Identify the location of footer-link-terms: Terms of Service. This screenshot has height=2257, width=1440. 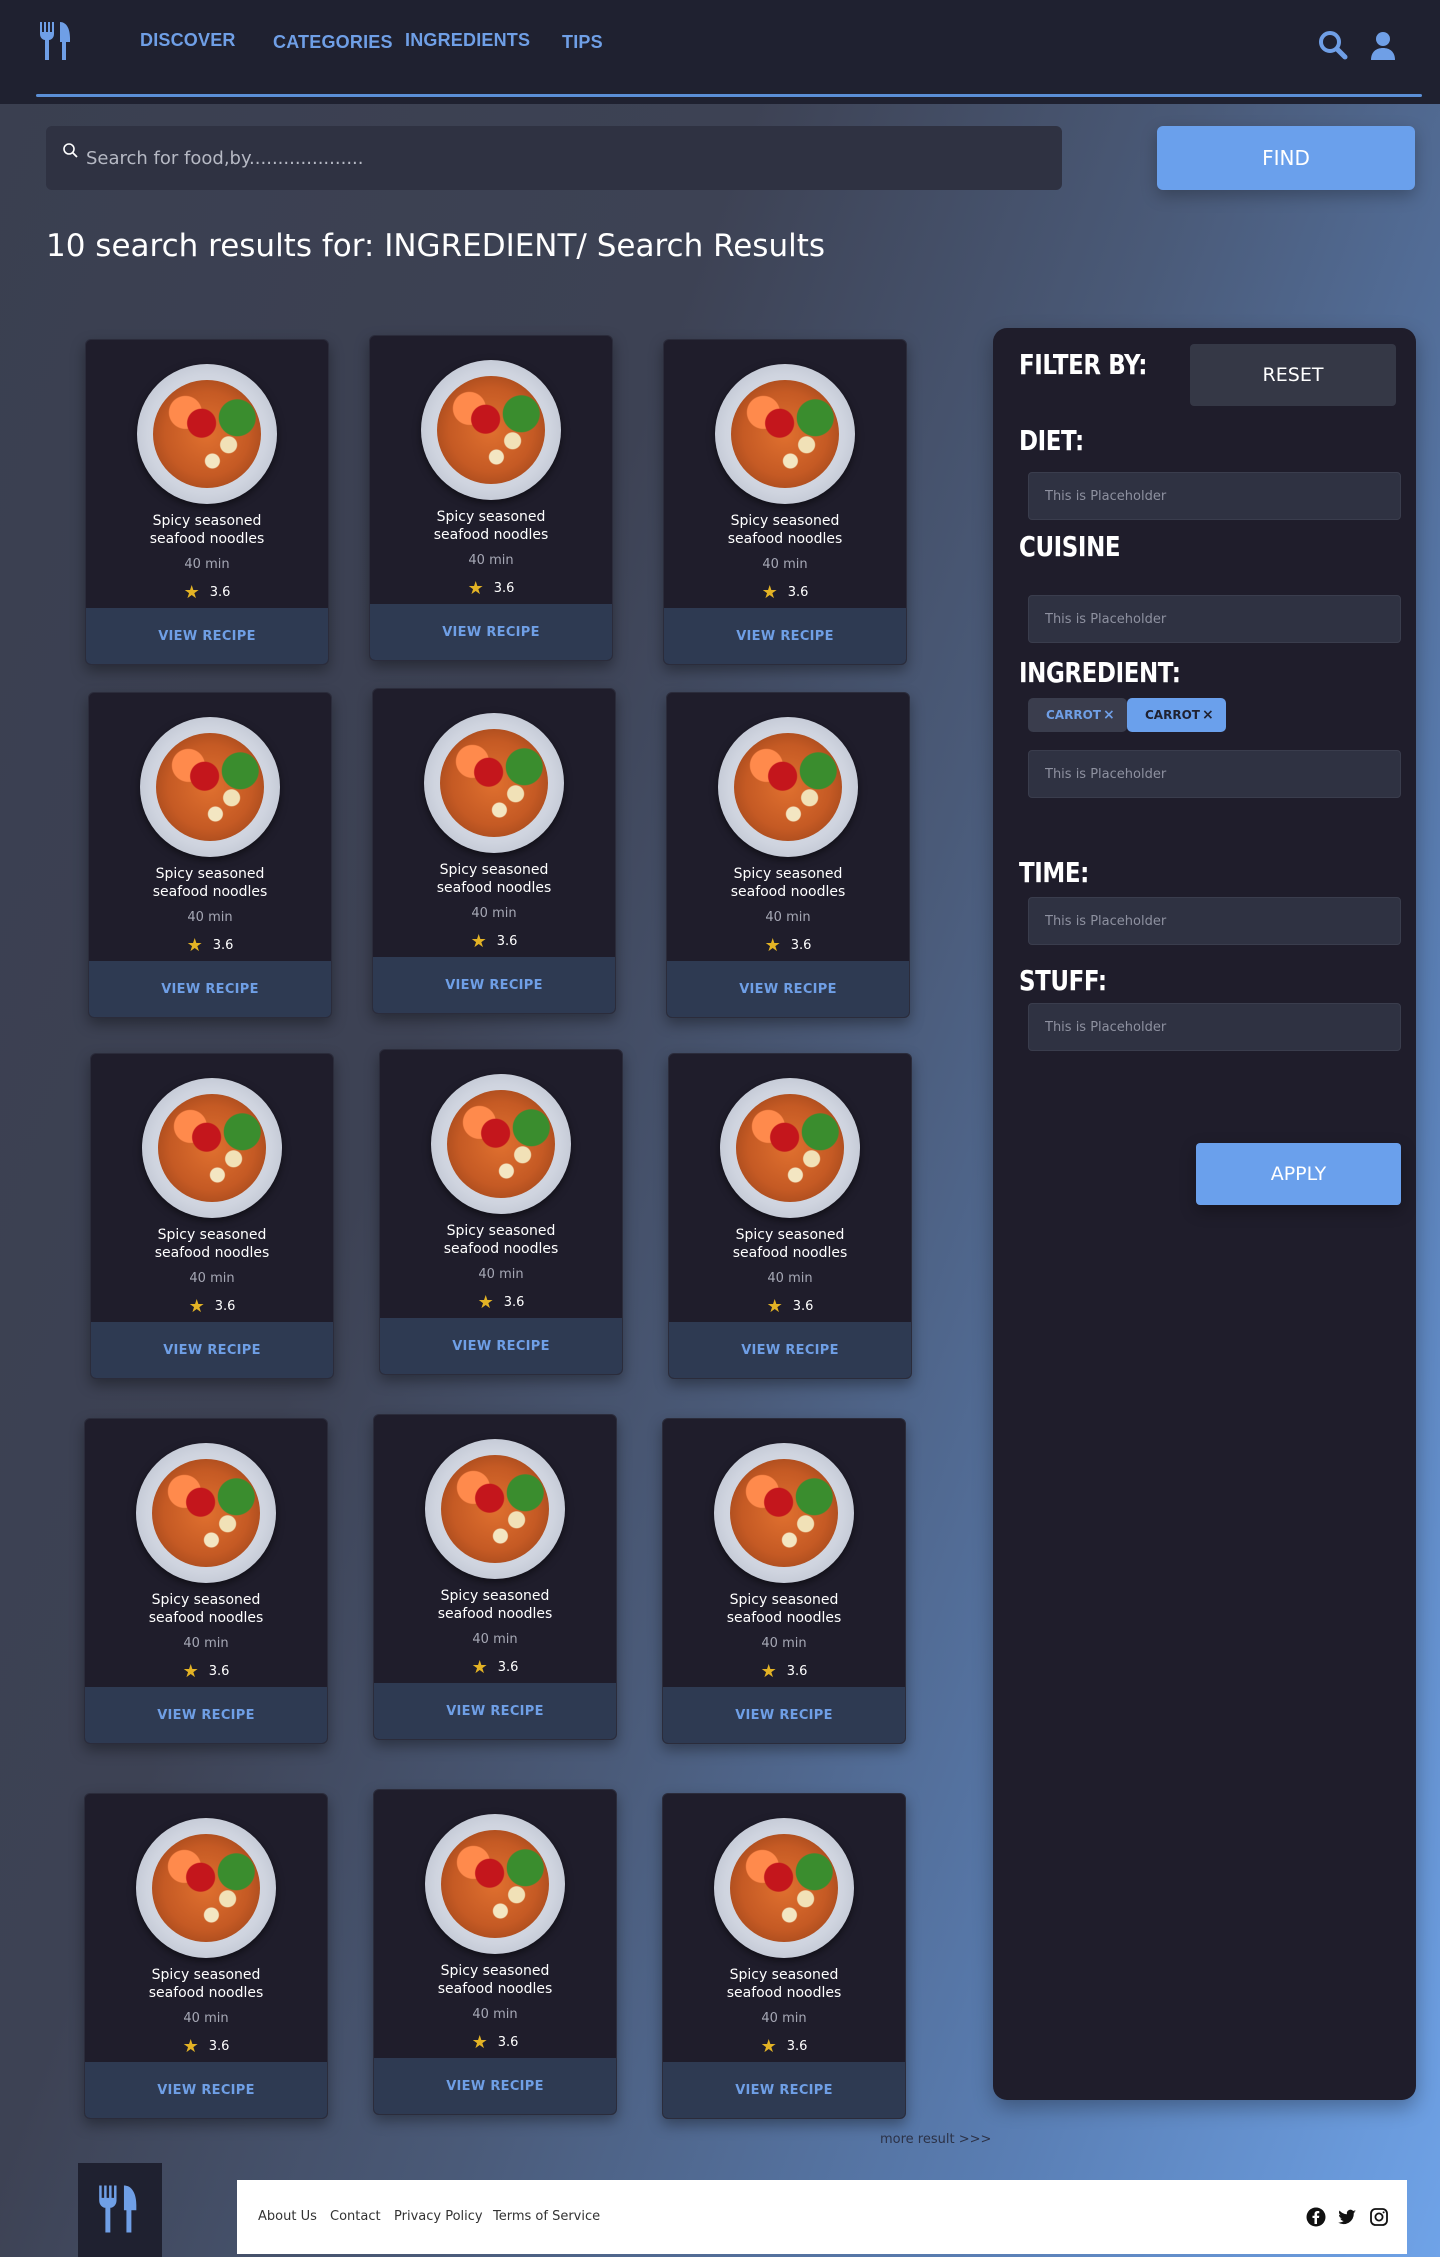
(546, 2216).